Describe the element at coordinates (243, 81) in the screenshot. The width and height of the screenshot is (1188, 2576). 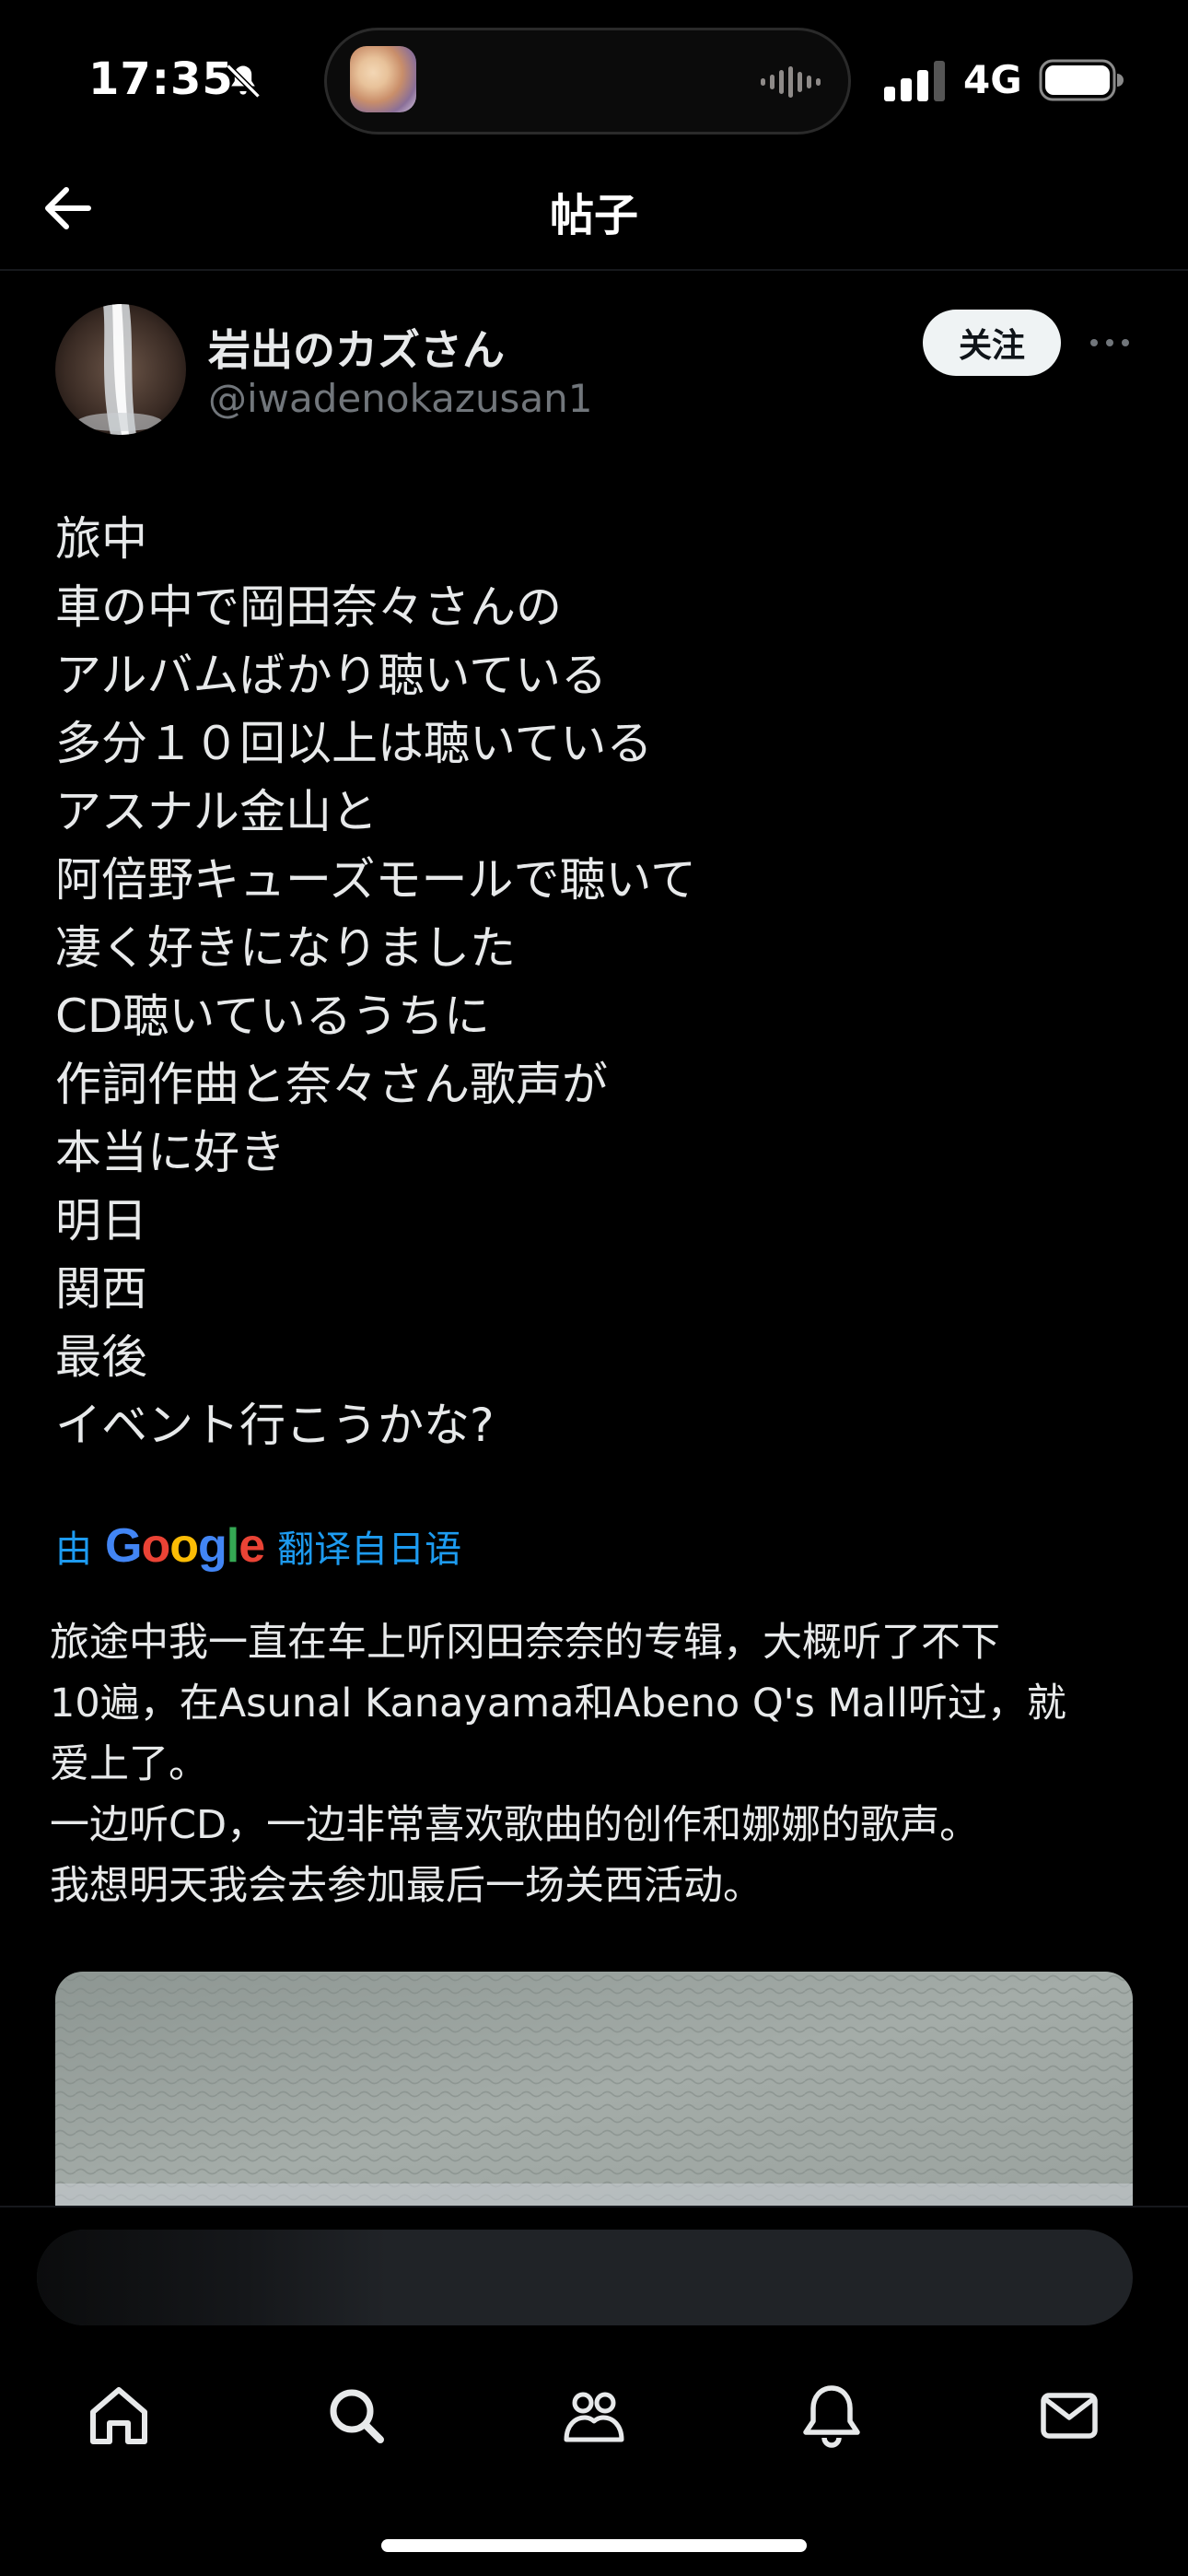
I see `bell-muted-icon` at that location.